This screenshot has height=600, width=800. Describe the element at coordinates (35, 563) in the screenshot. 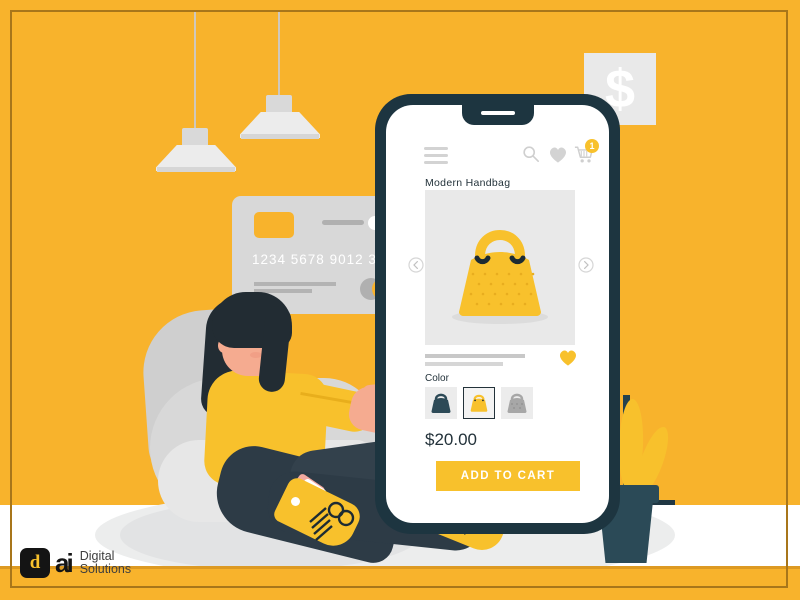

I see `logo-badge-icon: d` at that location.